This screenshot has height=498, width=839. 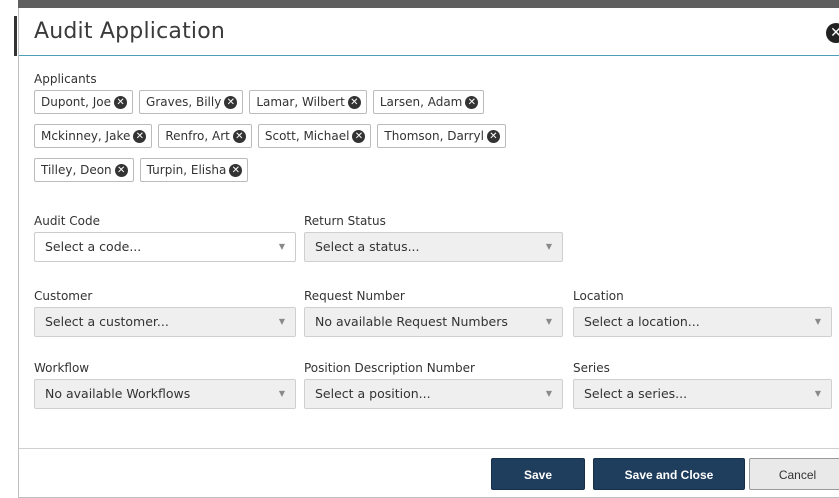 I want to click on background-page-line, so click(x=15, y=36).